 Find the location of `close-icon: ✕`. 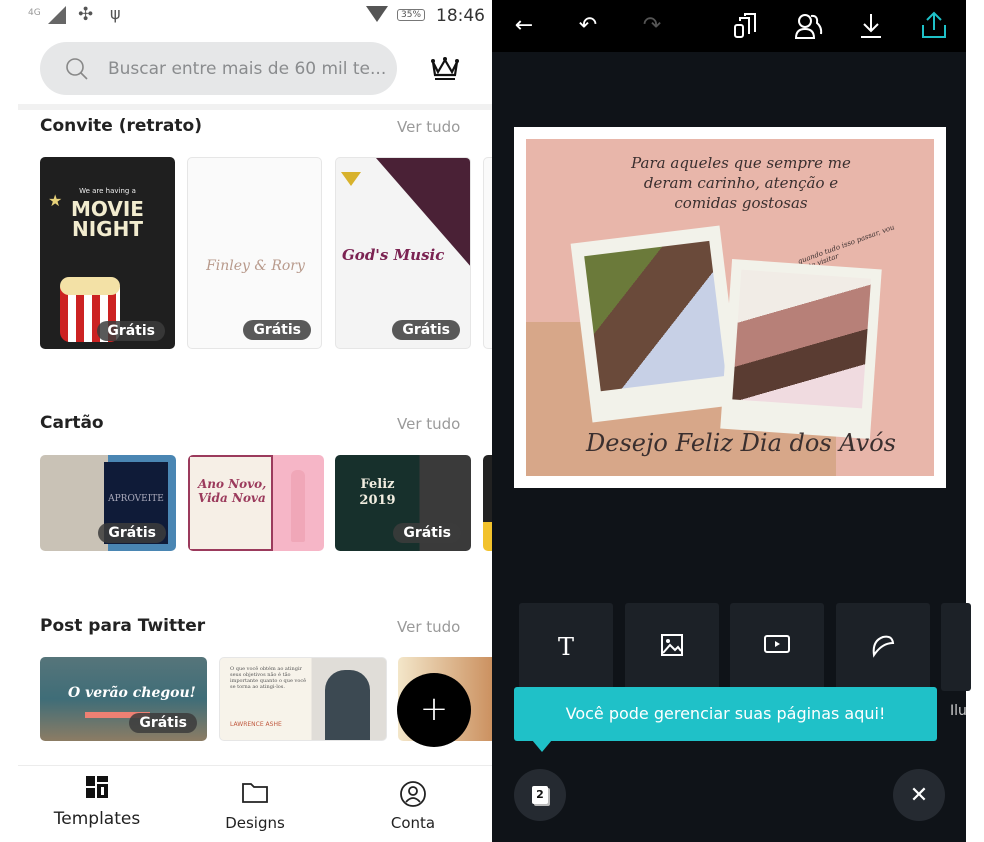

close-icon: ✕ is located at coordinates (919, 795).